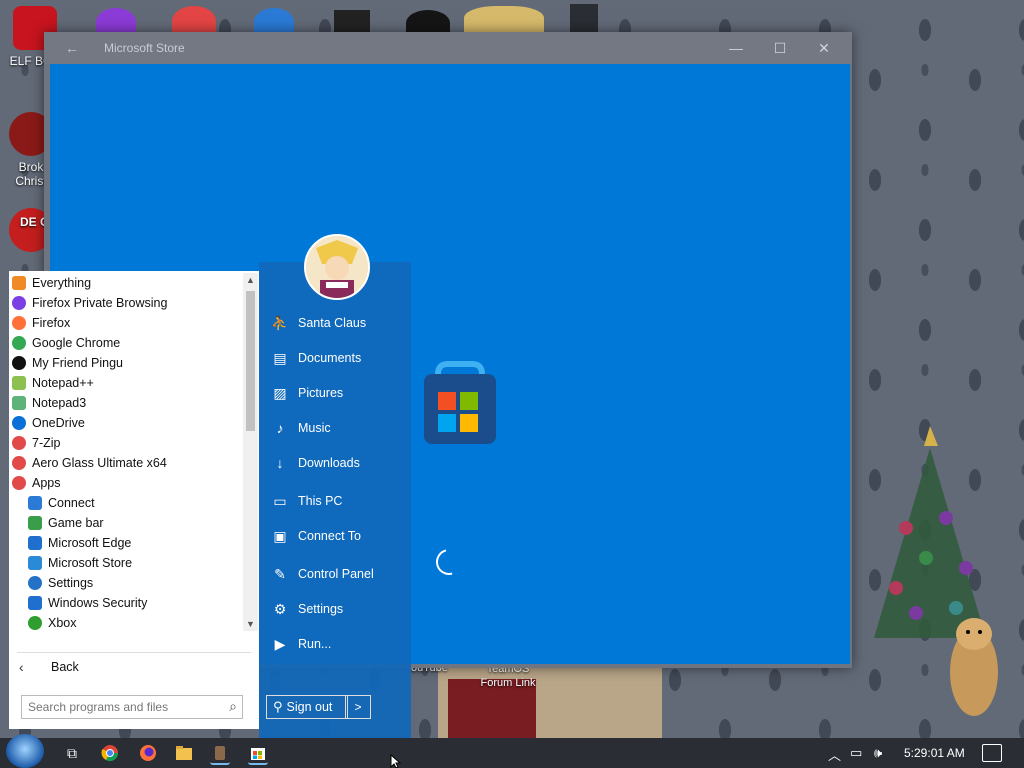  I want to click on program-item: Game bar, so click(126, 523).